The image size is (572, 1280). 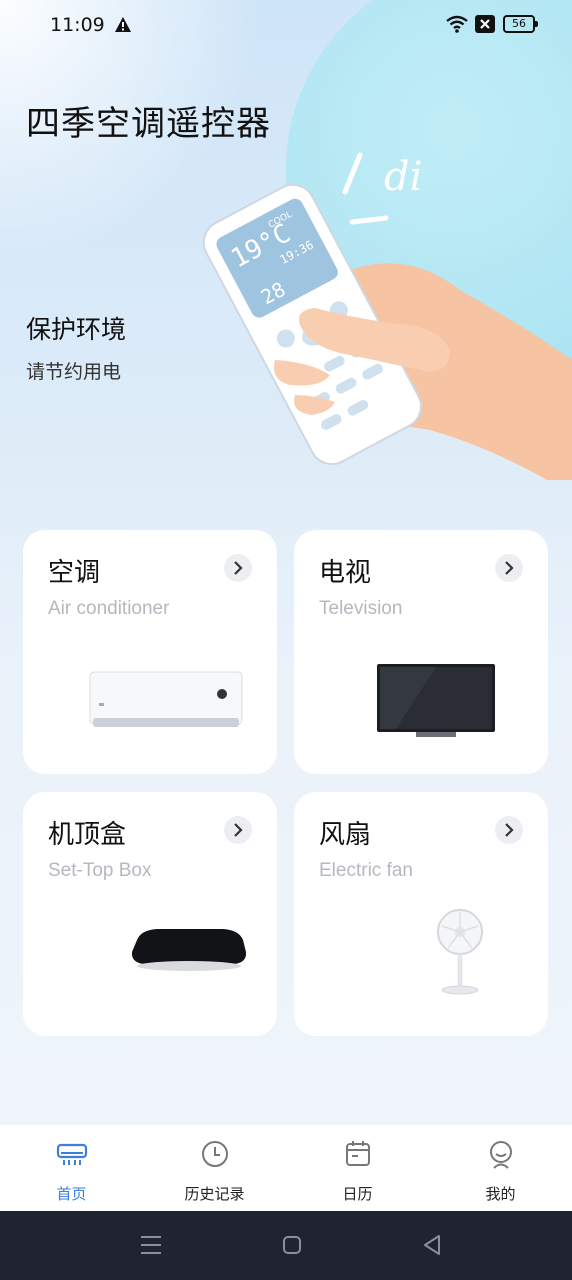 I want to click on slogan-subtitle: 请节约用电, so click(x=74, y=372).